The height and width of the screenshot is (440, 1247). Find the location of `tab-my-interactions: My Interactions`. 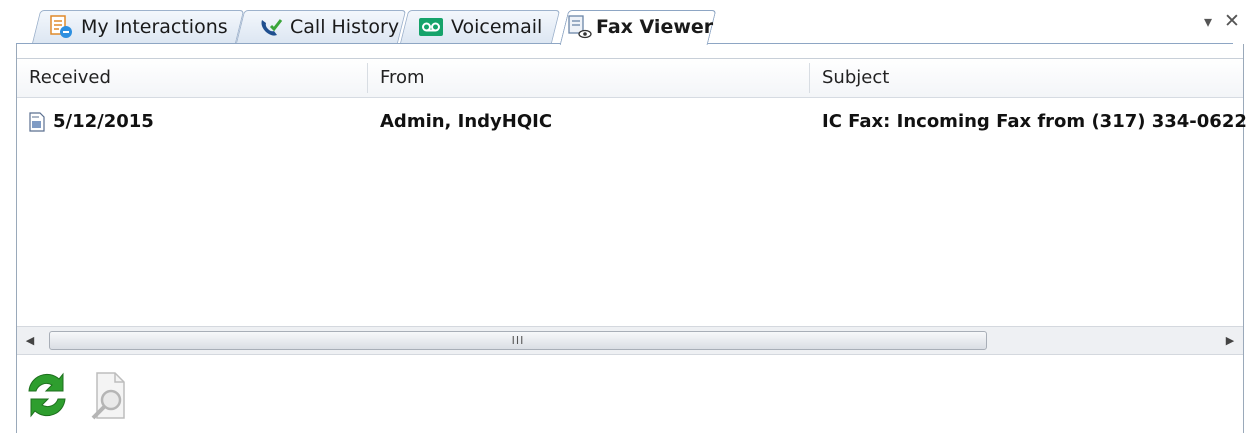

tab-my-interactions: My Interactions is located at coordinates (138, 26).